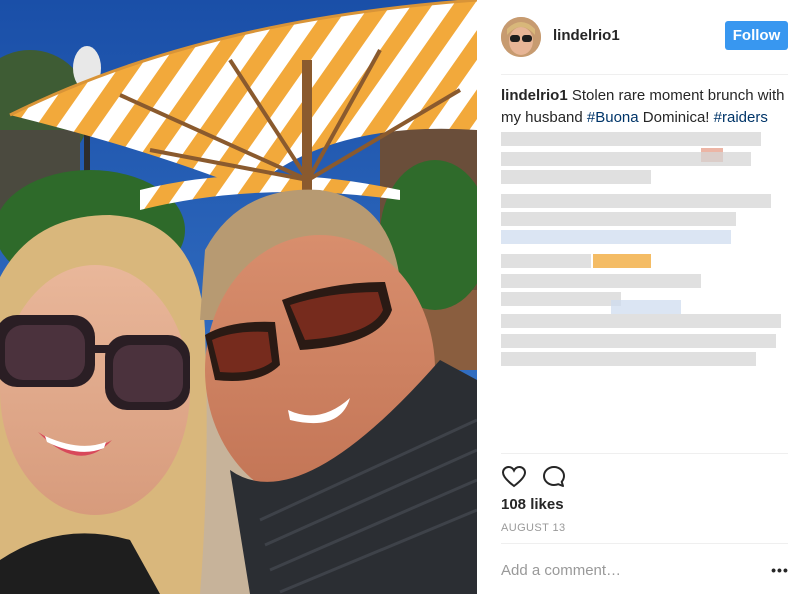 This screenshot has width=810, height=594. What do you see at coordinates (756, 35) in the screenshot?
I see `follow-button: Follow` at bounding box center [756, 35].